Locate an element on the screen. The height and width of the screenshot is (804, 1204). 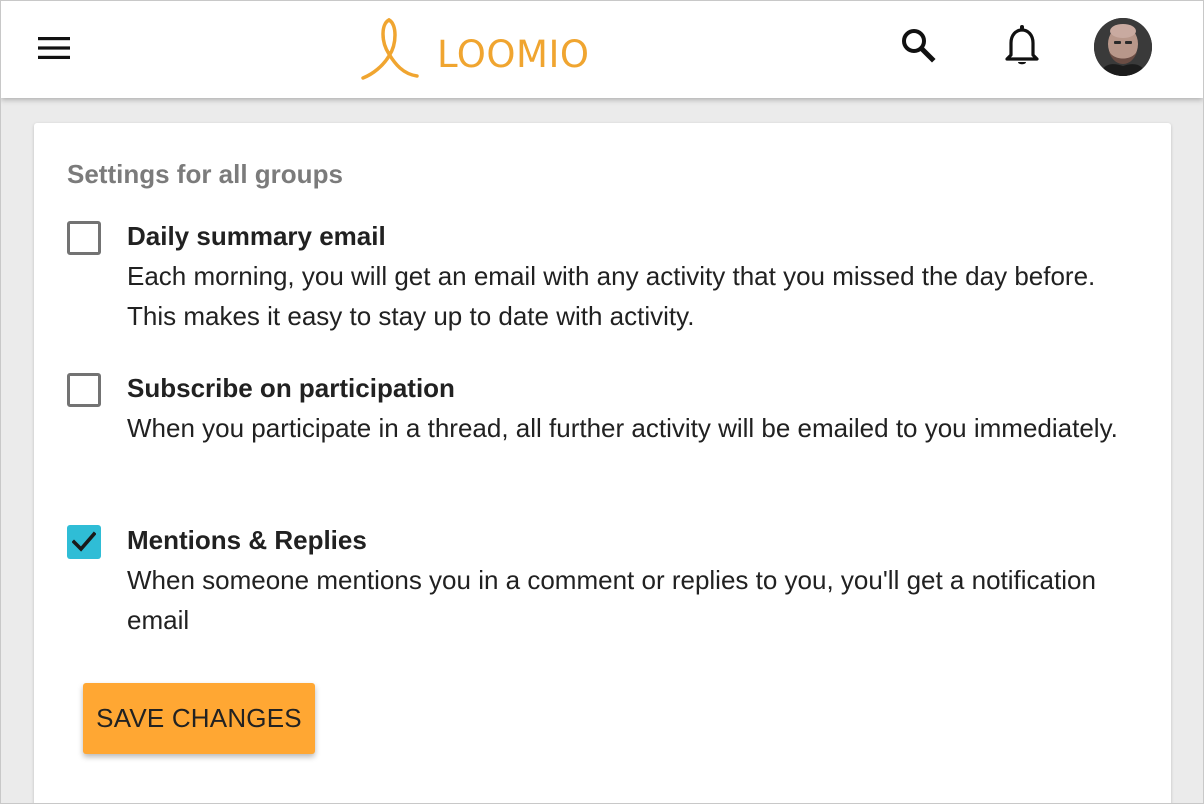
loomio-logo: LOOMIO is located at coordinates (474, 51).